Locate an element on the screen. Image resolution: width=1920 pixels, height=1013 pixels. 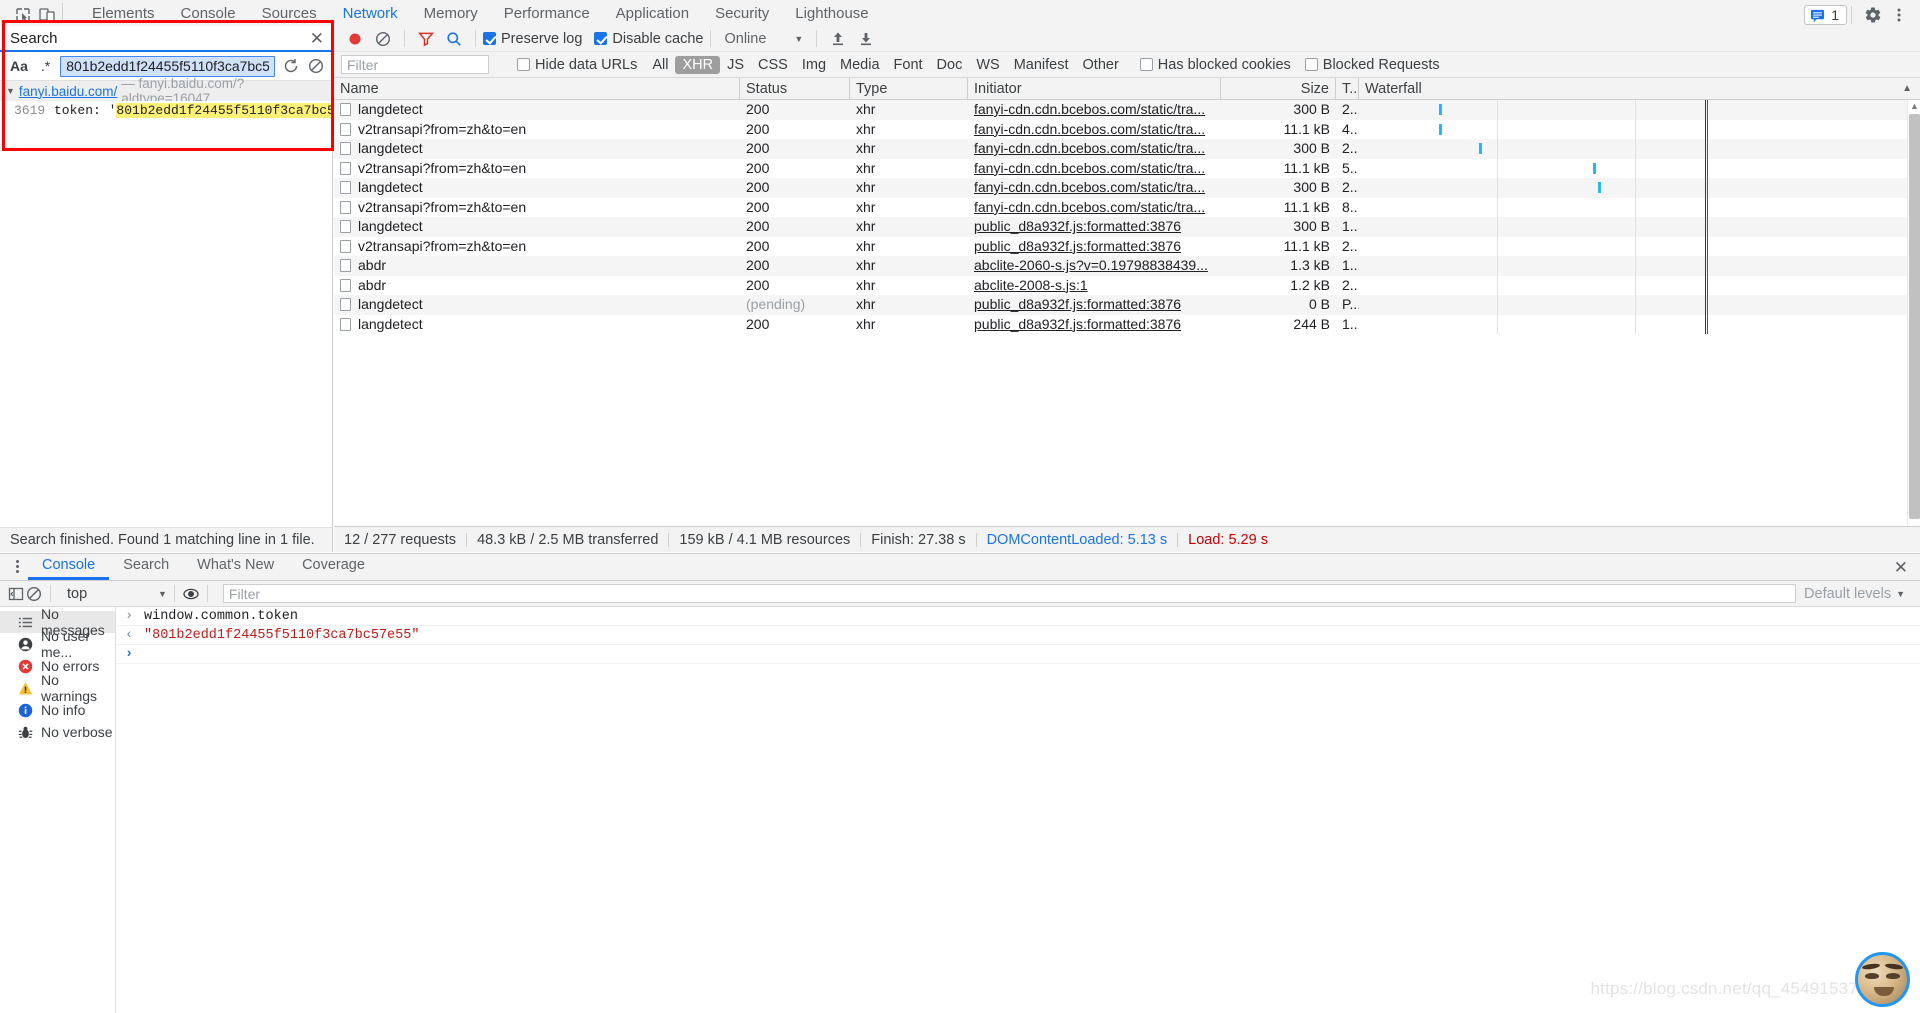
has-blocked-cookies-box is located at coordinates (1146, 64).